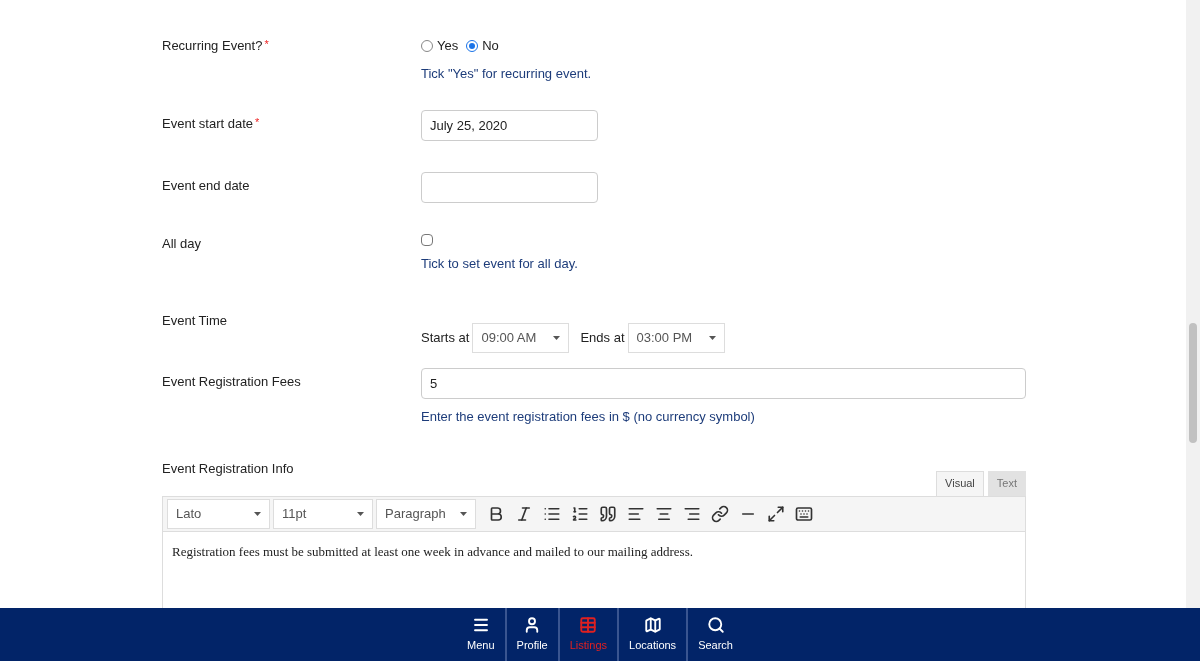 The width and height of the screenshot is (1200, 661). What do you see at coordinates (228, 469) in the screenshot?
I see `field-label: Event Registration Info` at bounding box center [228, 469].